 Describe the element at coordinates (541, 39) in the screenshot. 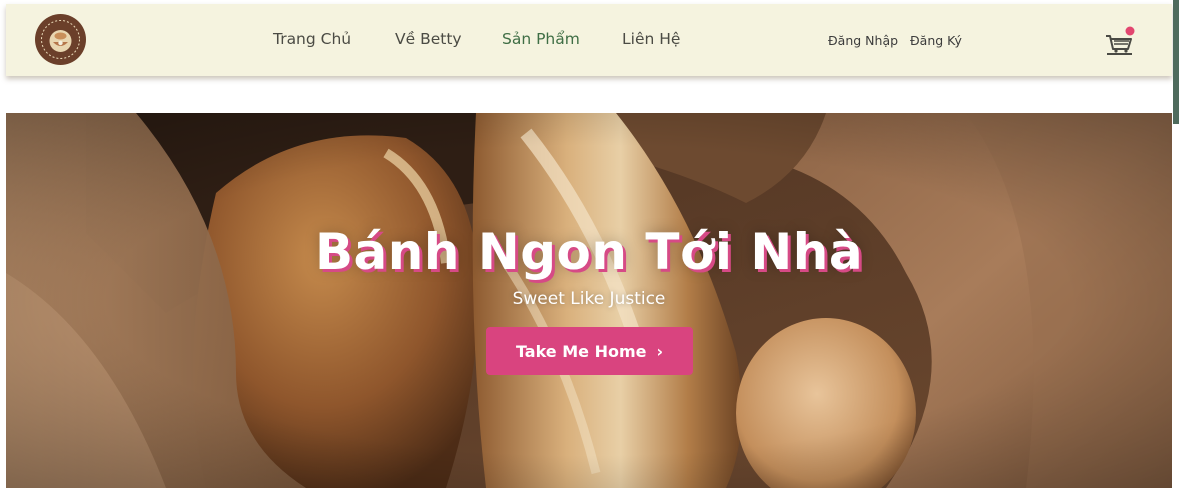

I see `nav-link-products: Sản Phẩm` at that location.